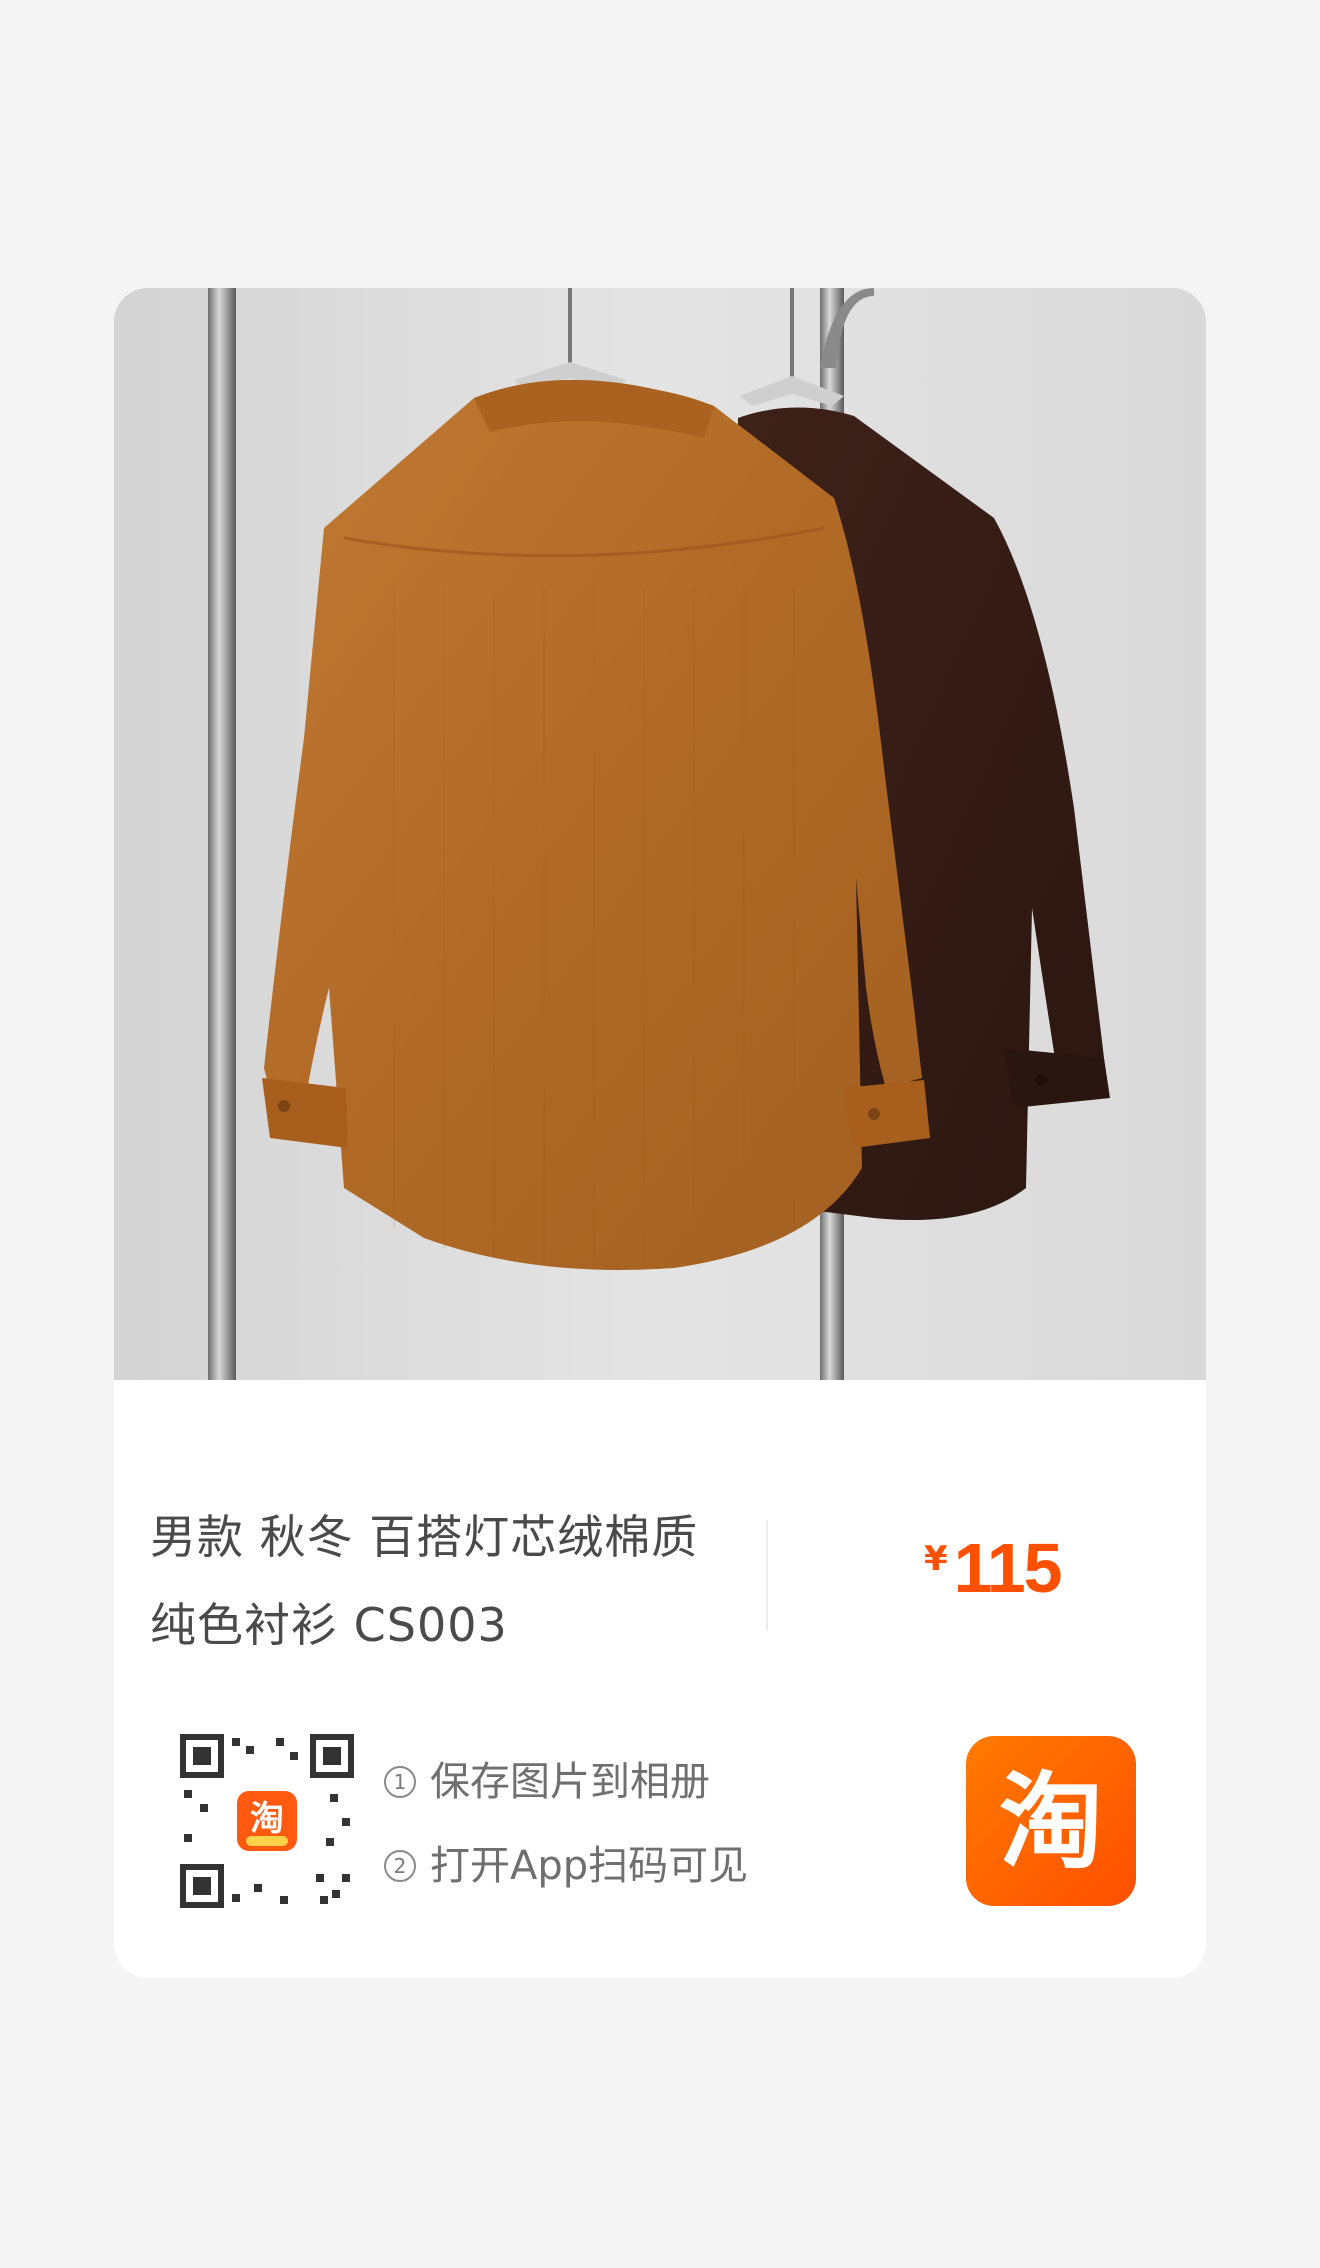  I want to click on product-title-line-1: 男款 秋冬 百搭灯芯绒棉质, so click(424, 1537).